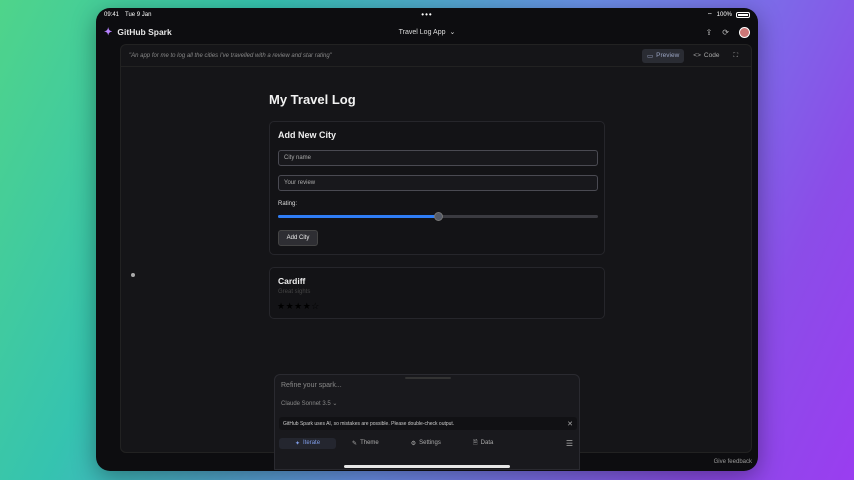 The image size is (854, 480). Describe the element at coordinates (668, 55) in the screenshot. I see `preview-label: Preview` at that location.